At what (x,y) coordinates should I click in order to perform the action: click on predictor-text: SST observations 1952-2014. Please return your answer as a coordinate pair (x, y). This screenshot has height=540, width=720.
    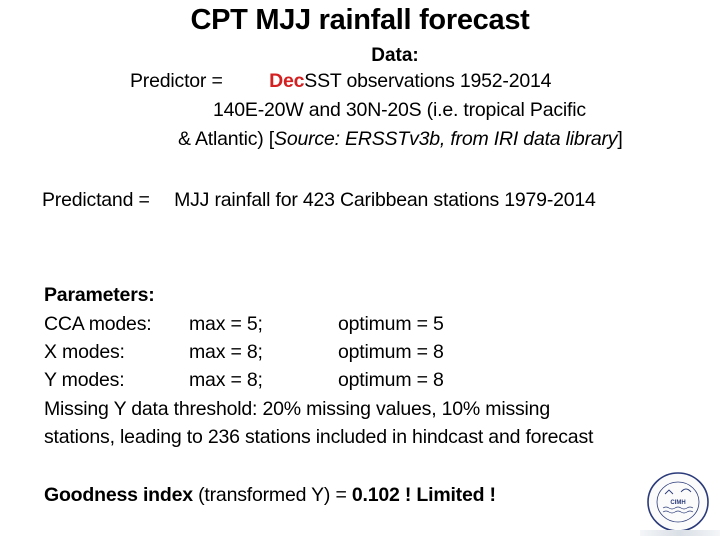
    Looking at the image, I should click on (428, 81).